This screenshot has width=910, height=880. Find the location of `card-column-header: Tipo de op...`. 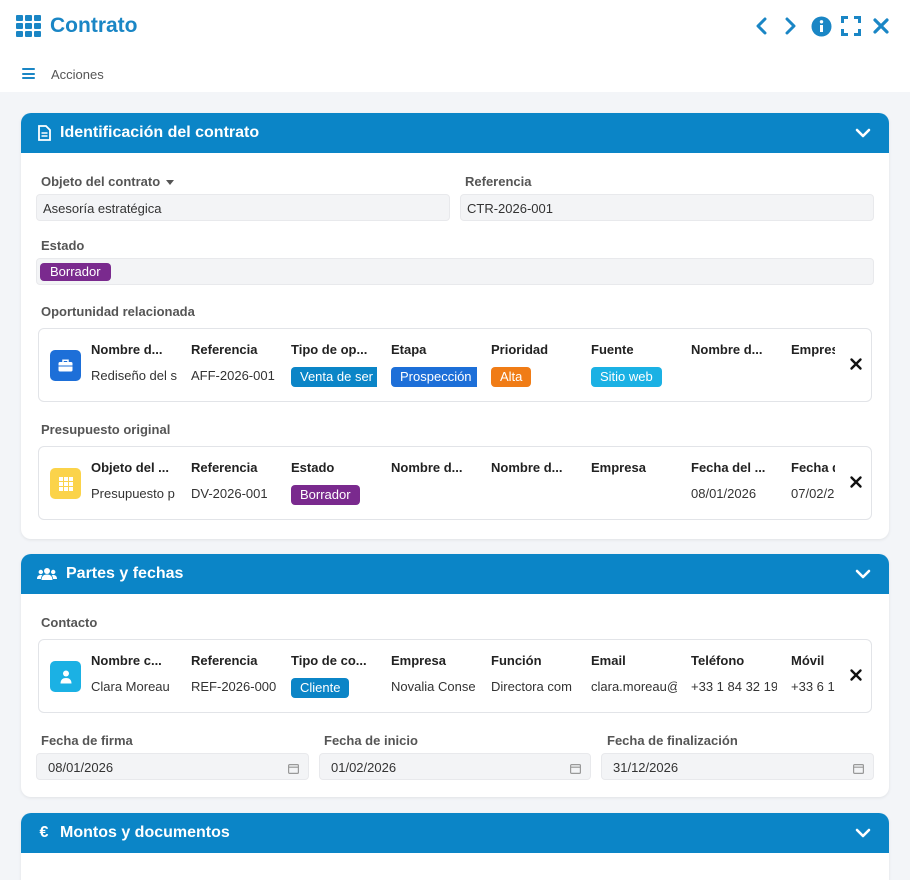

card-column-header: Tipo de op... is located at coordinates (329, 349).